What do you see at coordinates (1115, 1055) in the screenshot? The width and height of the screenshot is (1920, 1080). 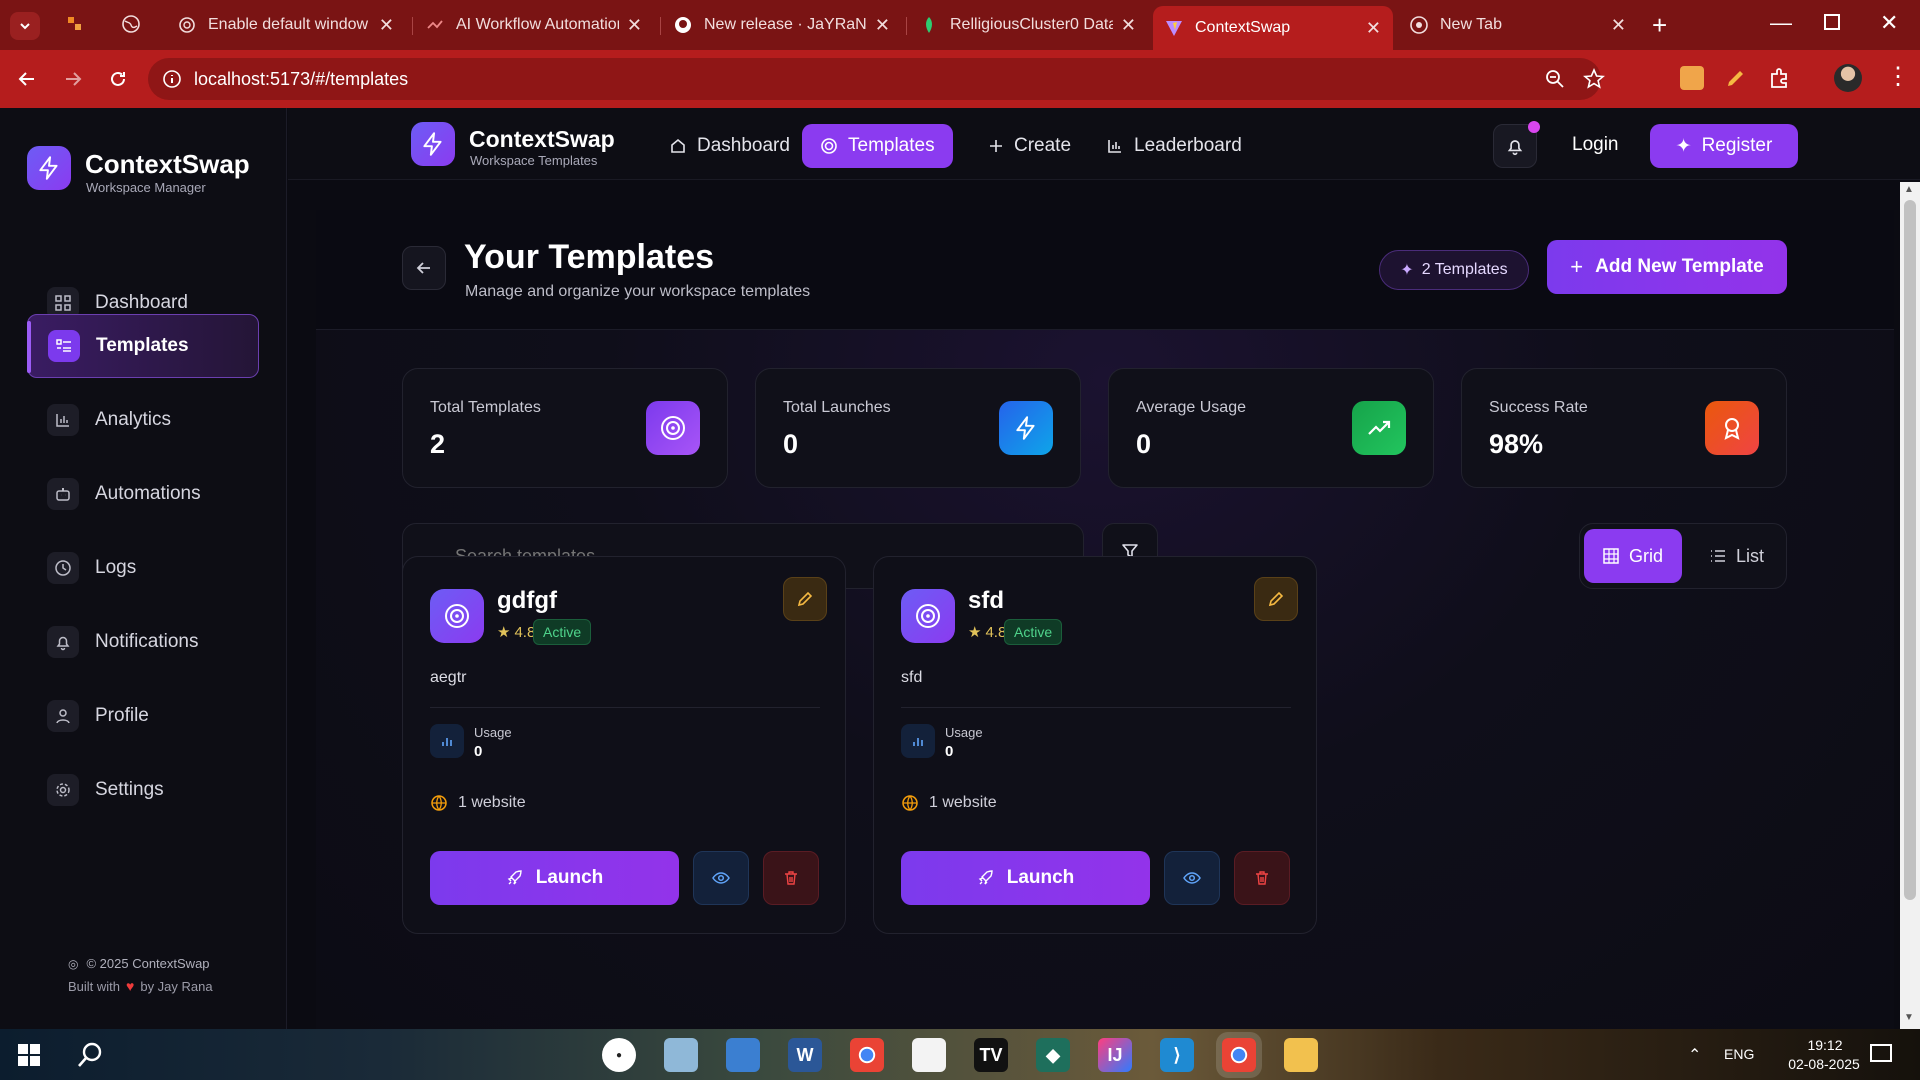 I see `intellij-icon: IJ` at bounding box center [1115, 1055].